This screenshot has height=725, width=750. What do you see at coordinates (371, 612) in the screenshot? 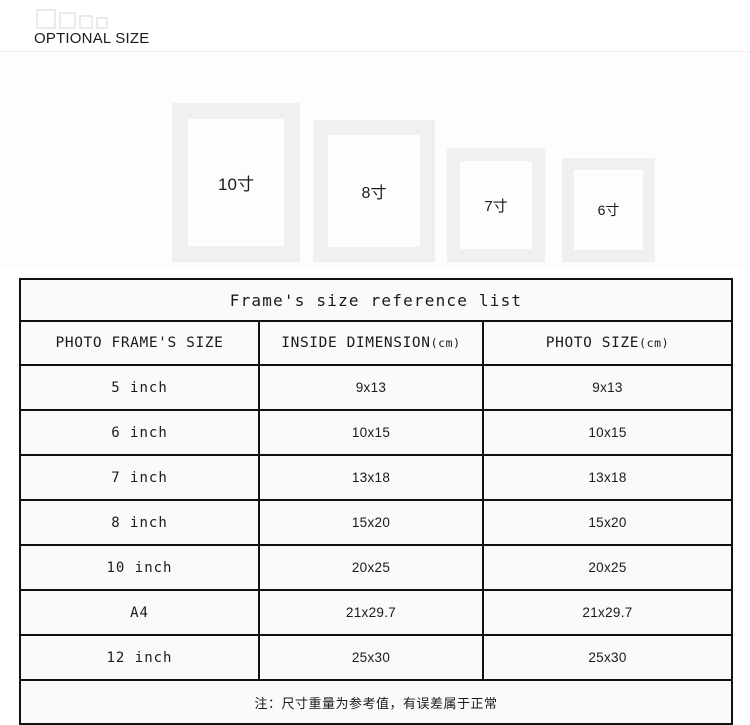
I see `cell-inside-dimension: 21x29.7` at bounding box center [371, 612].